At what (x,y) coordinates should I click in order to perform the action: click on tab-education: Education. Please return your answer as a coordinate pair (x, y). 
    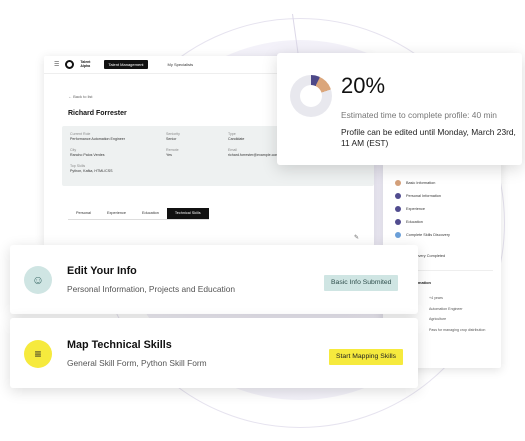
    Looking at the image, I should click on (150, 213).